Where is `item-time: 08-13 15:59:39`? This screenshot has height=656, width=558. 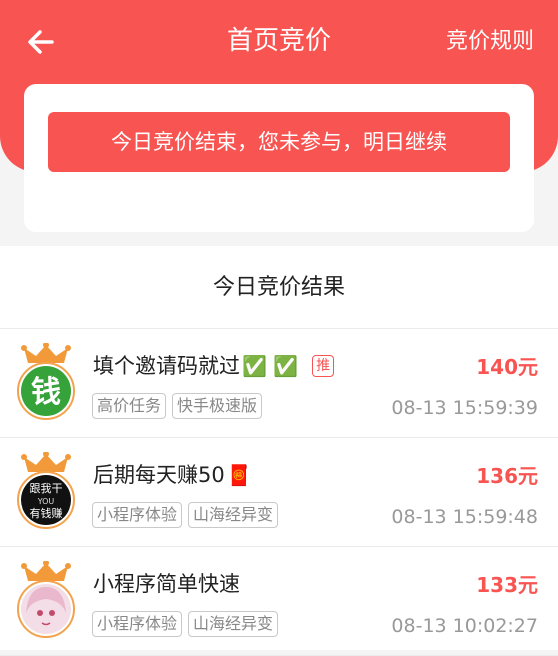
item-time: 08-13 15:59:39 is located at coordinates (464, 408).